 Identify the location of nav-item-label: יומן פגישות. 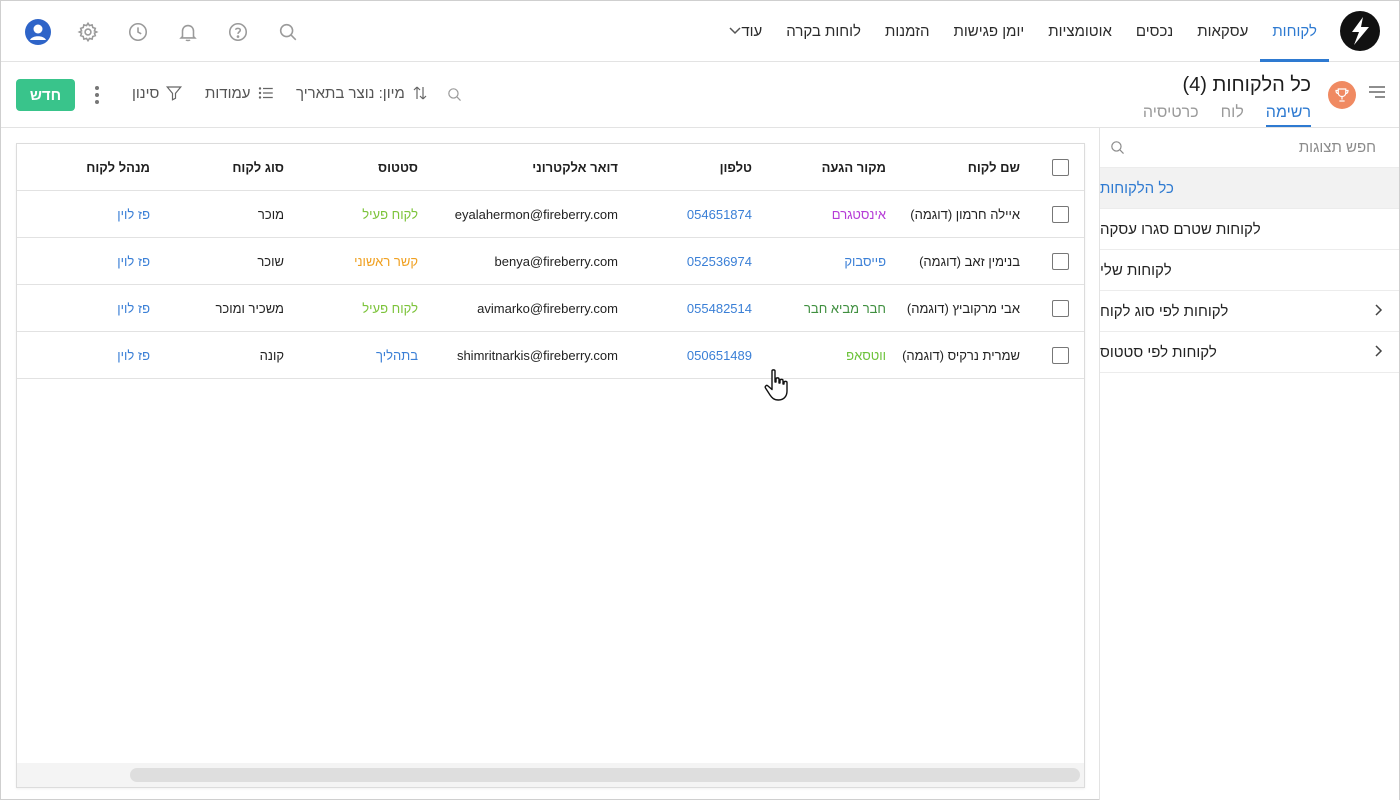
(989, 31).